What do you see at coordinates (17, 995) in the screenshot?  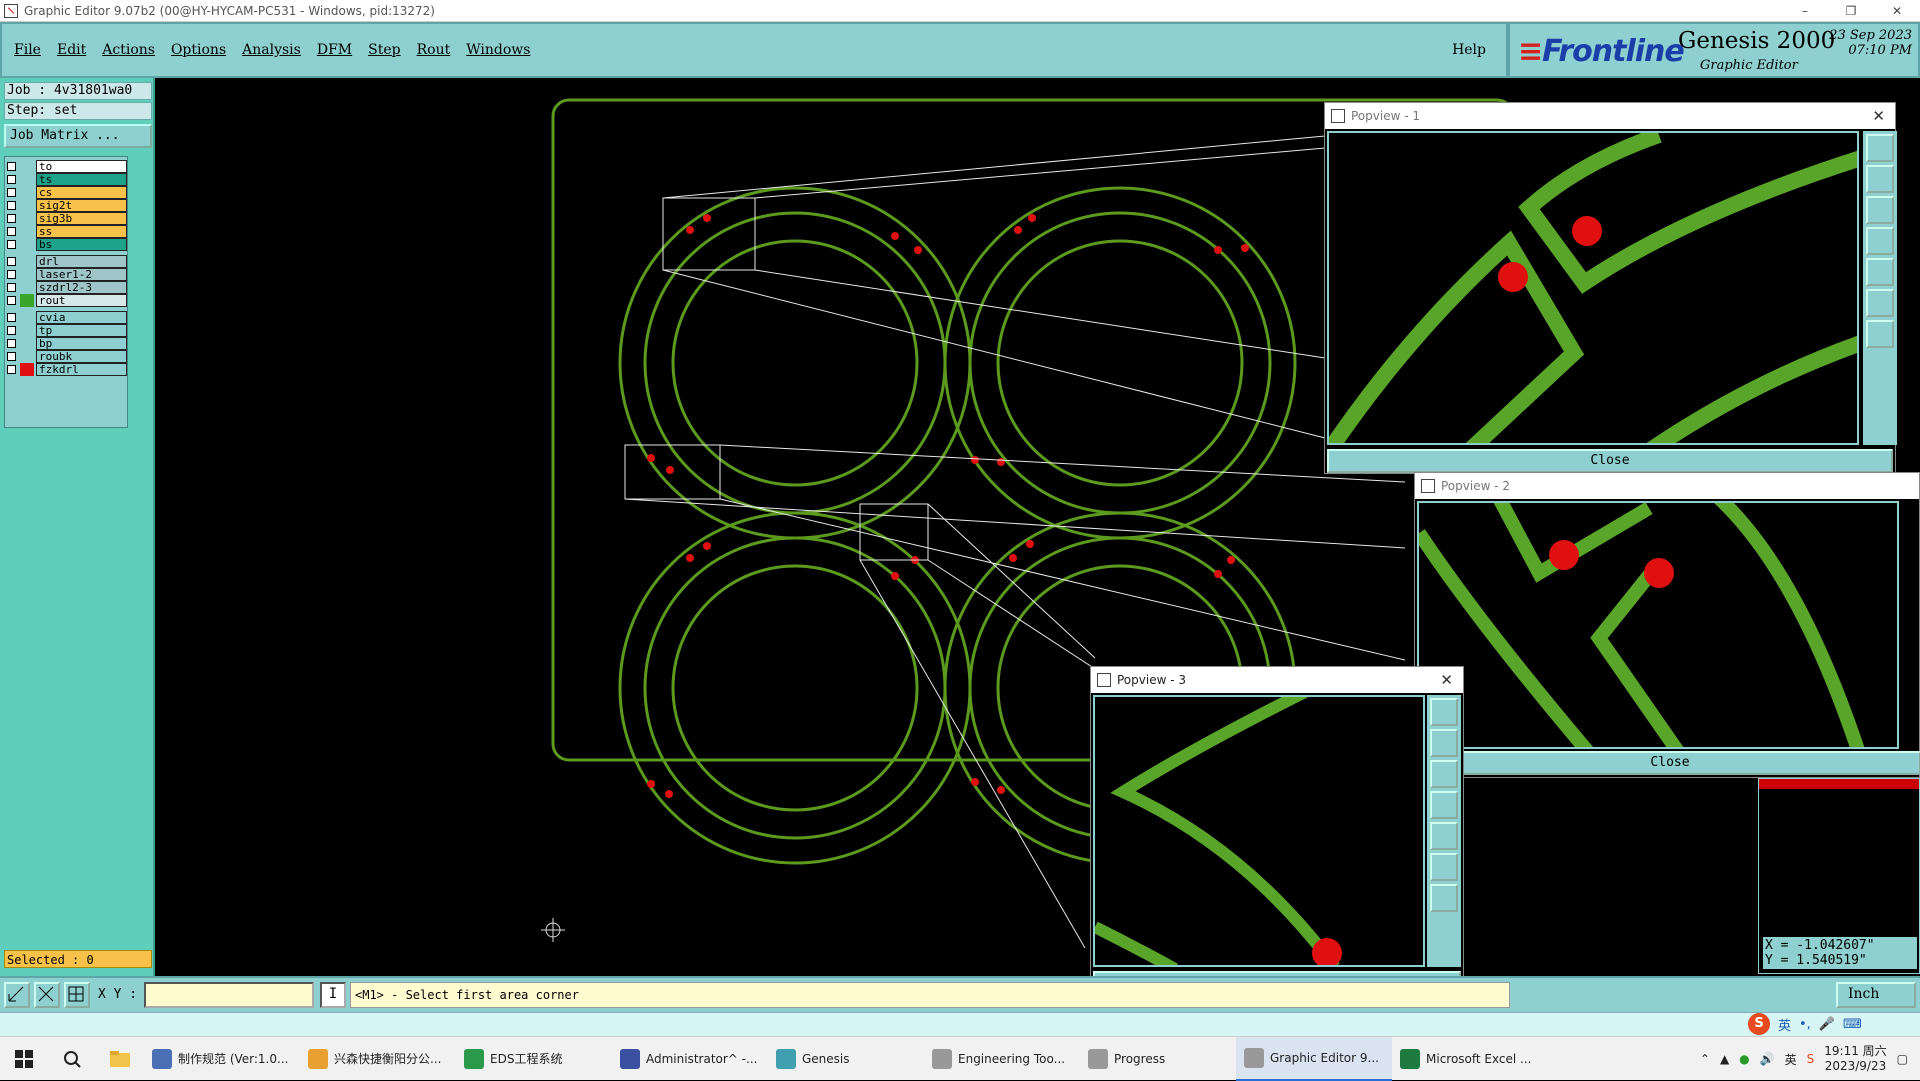 I see `zoom-tool-button` at bounding box center [17, 995].